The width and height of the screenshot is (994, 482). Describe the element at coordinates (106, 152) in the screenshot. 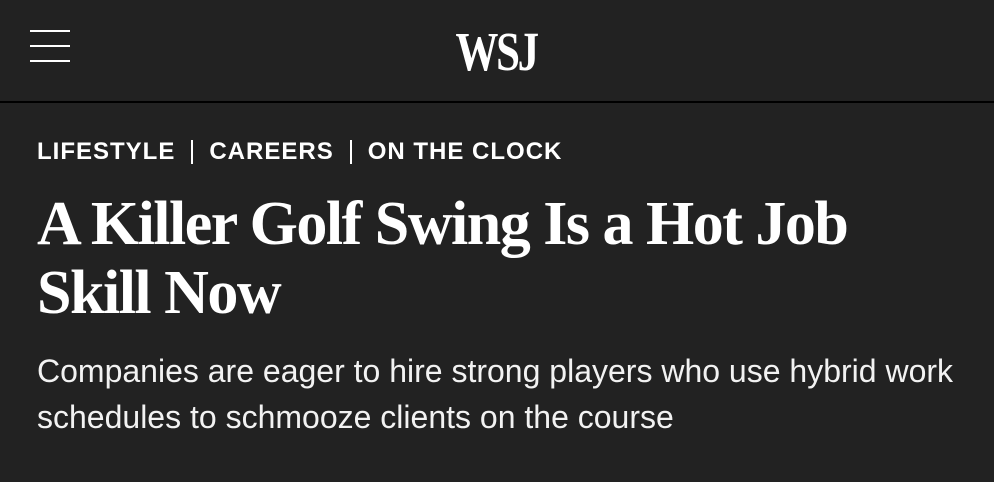

I see `breadcrumb-lifestyle: LIFESTYLE` at that location.